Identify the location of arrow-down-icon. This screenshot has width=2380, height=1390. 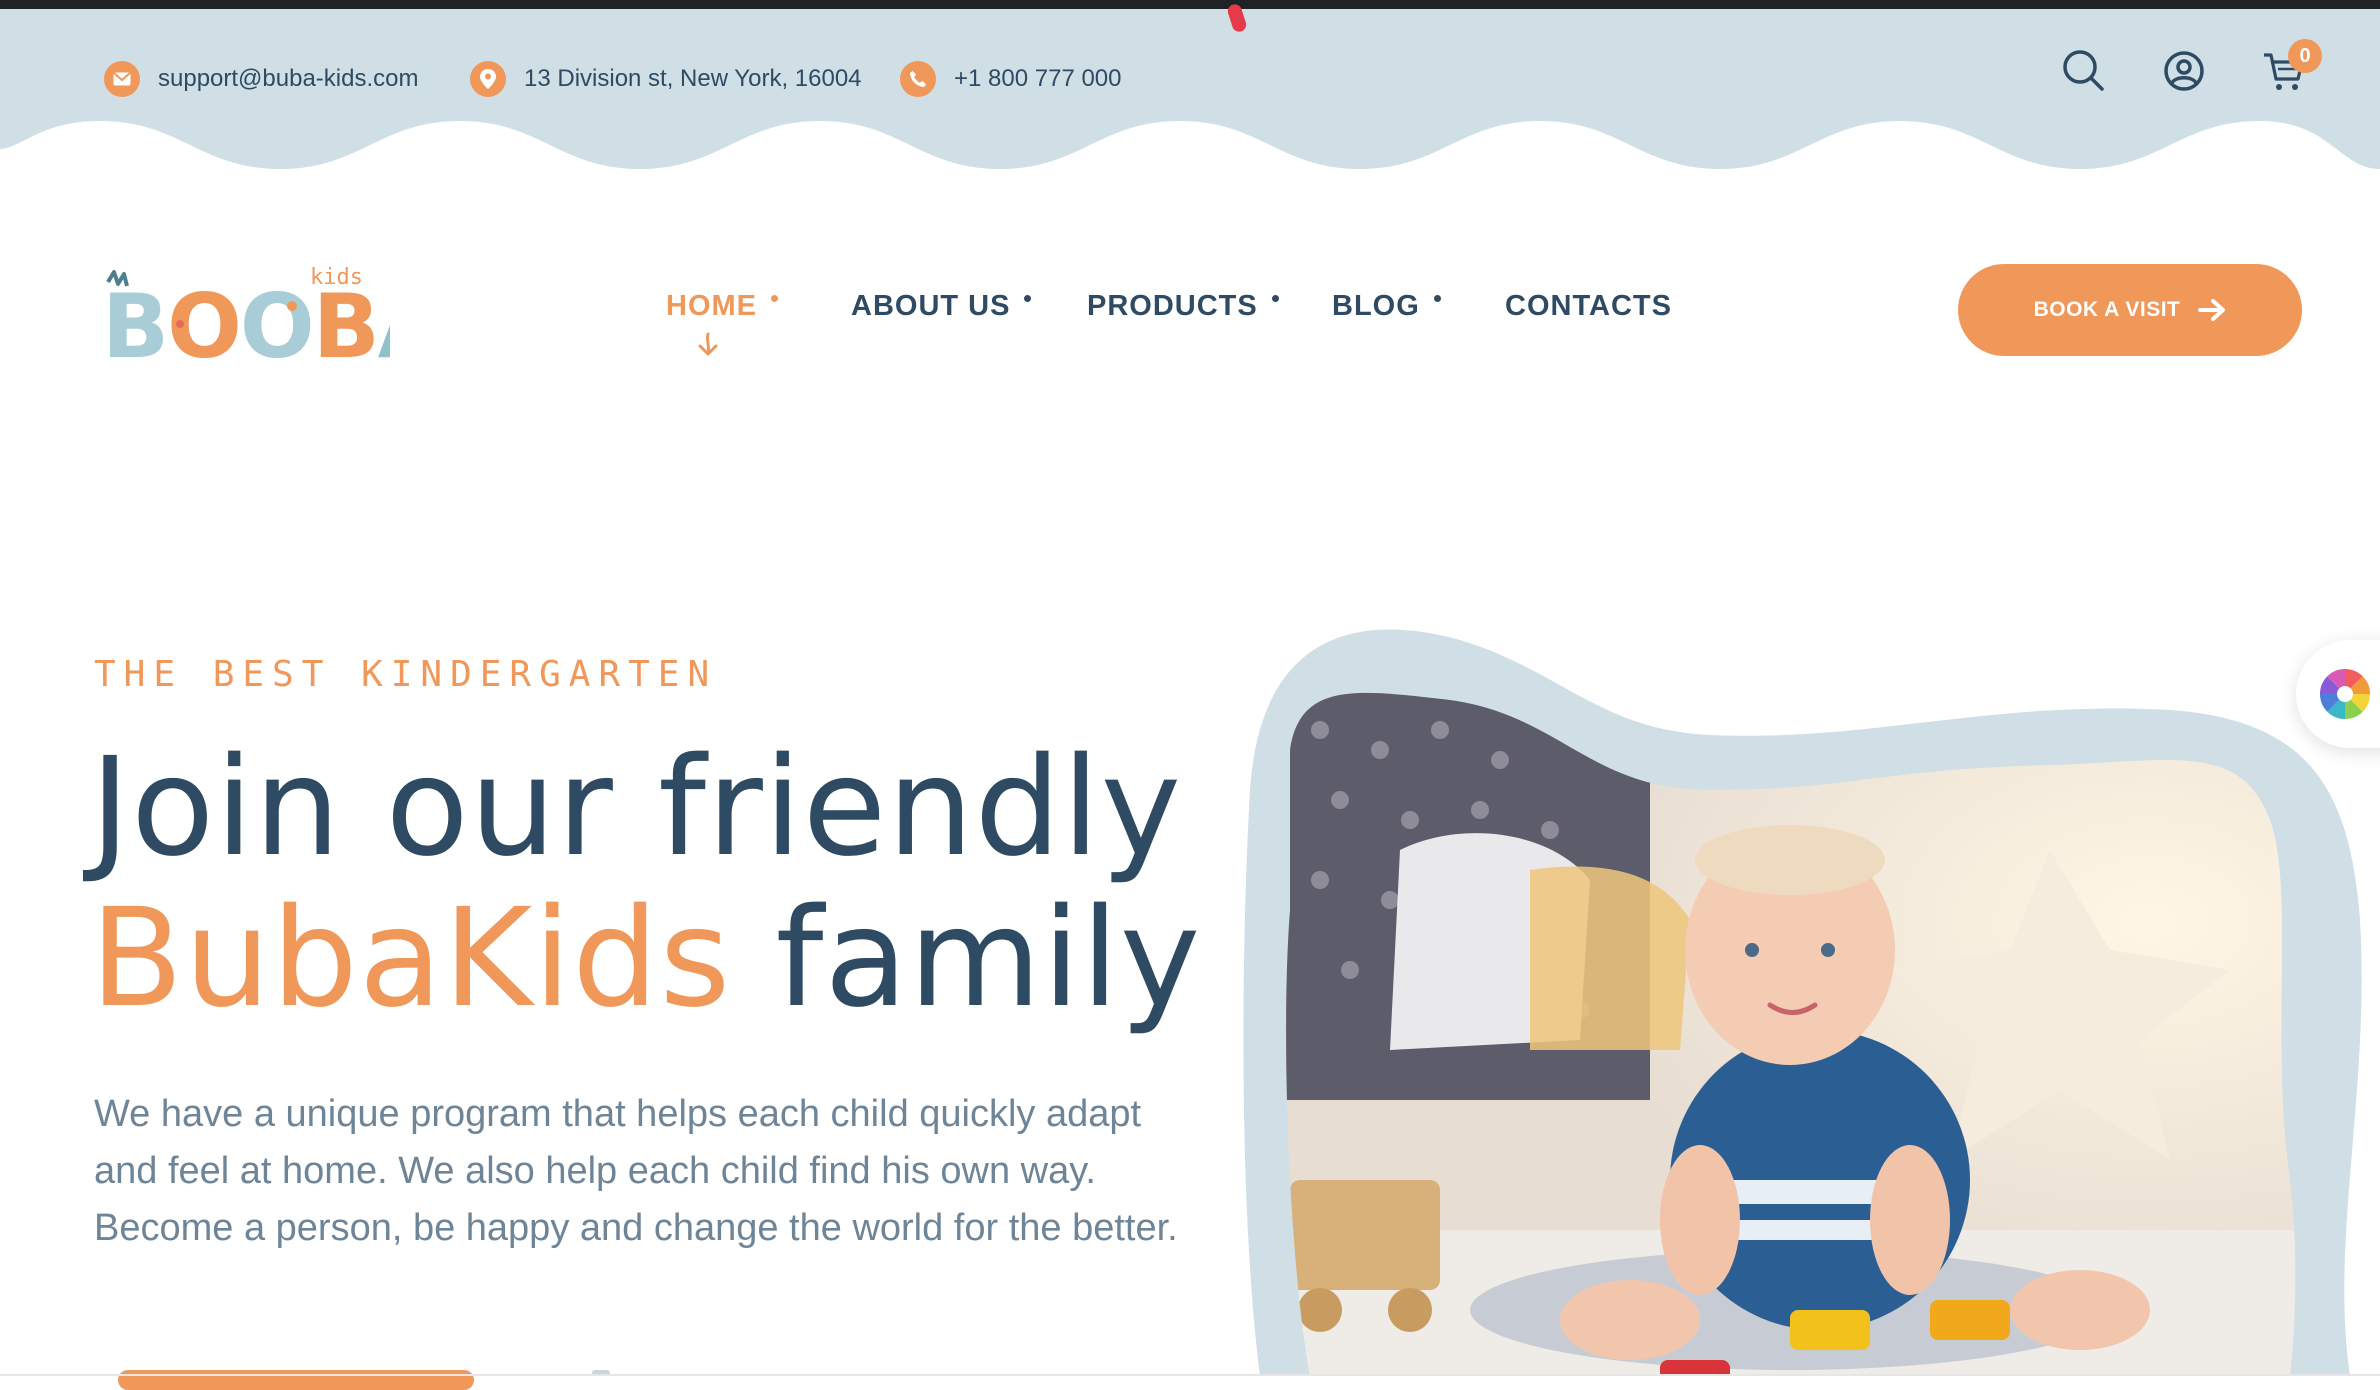
(708, 344).